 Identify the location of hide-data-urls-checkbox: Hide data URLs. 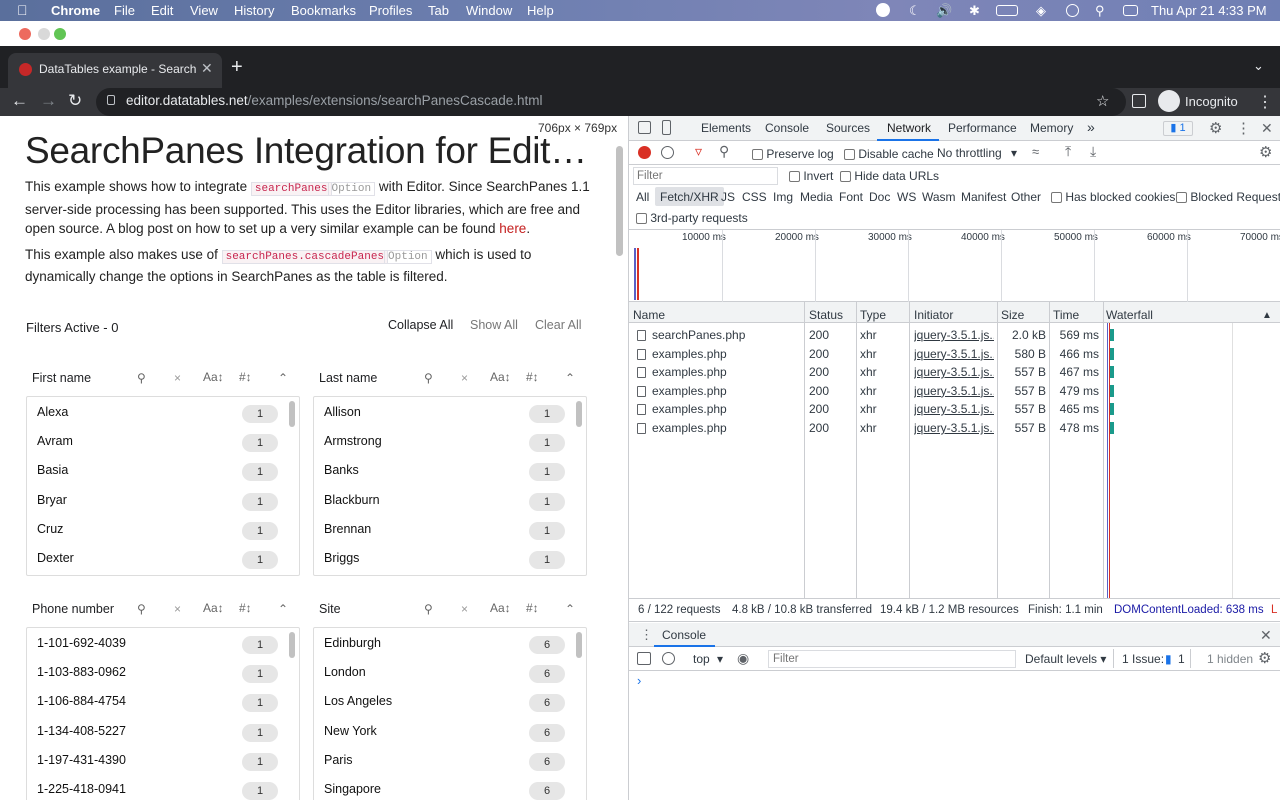
(889, 176).